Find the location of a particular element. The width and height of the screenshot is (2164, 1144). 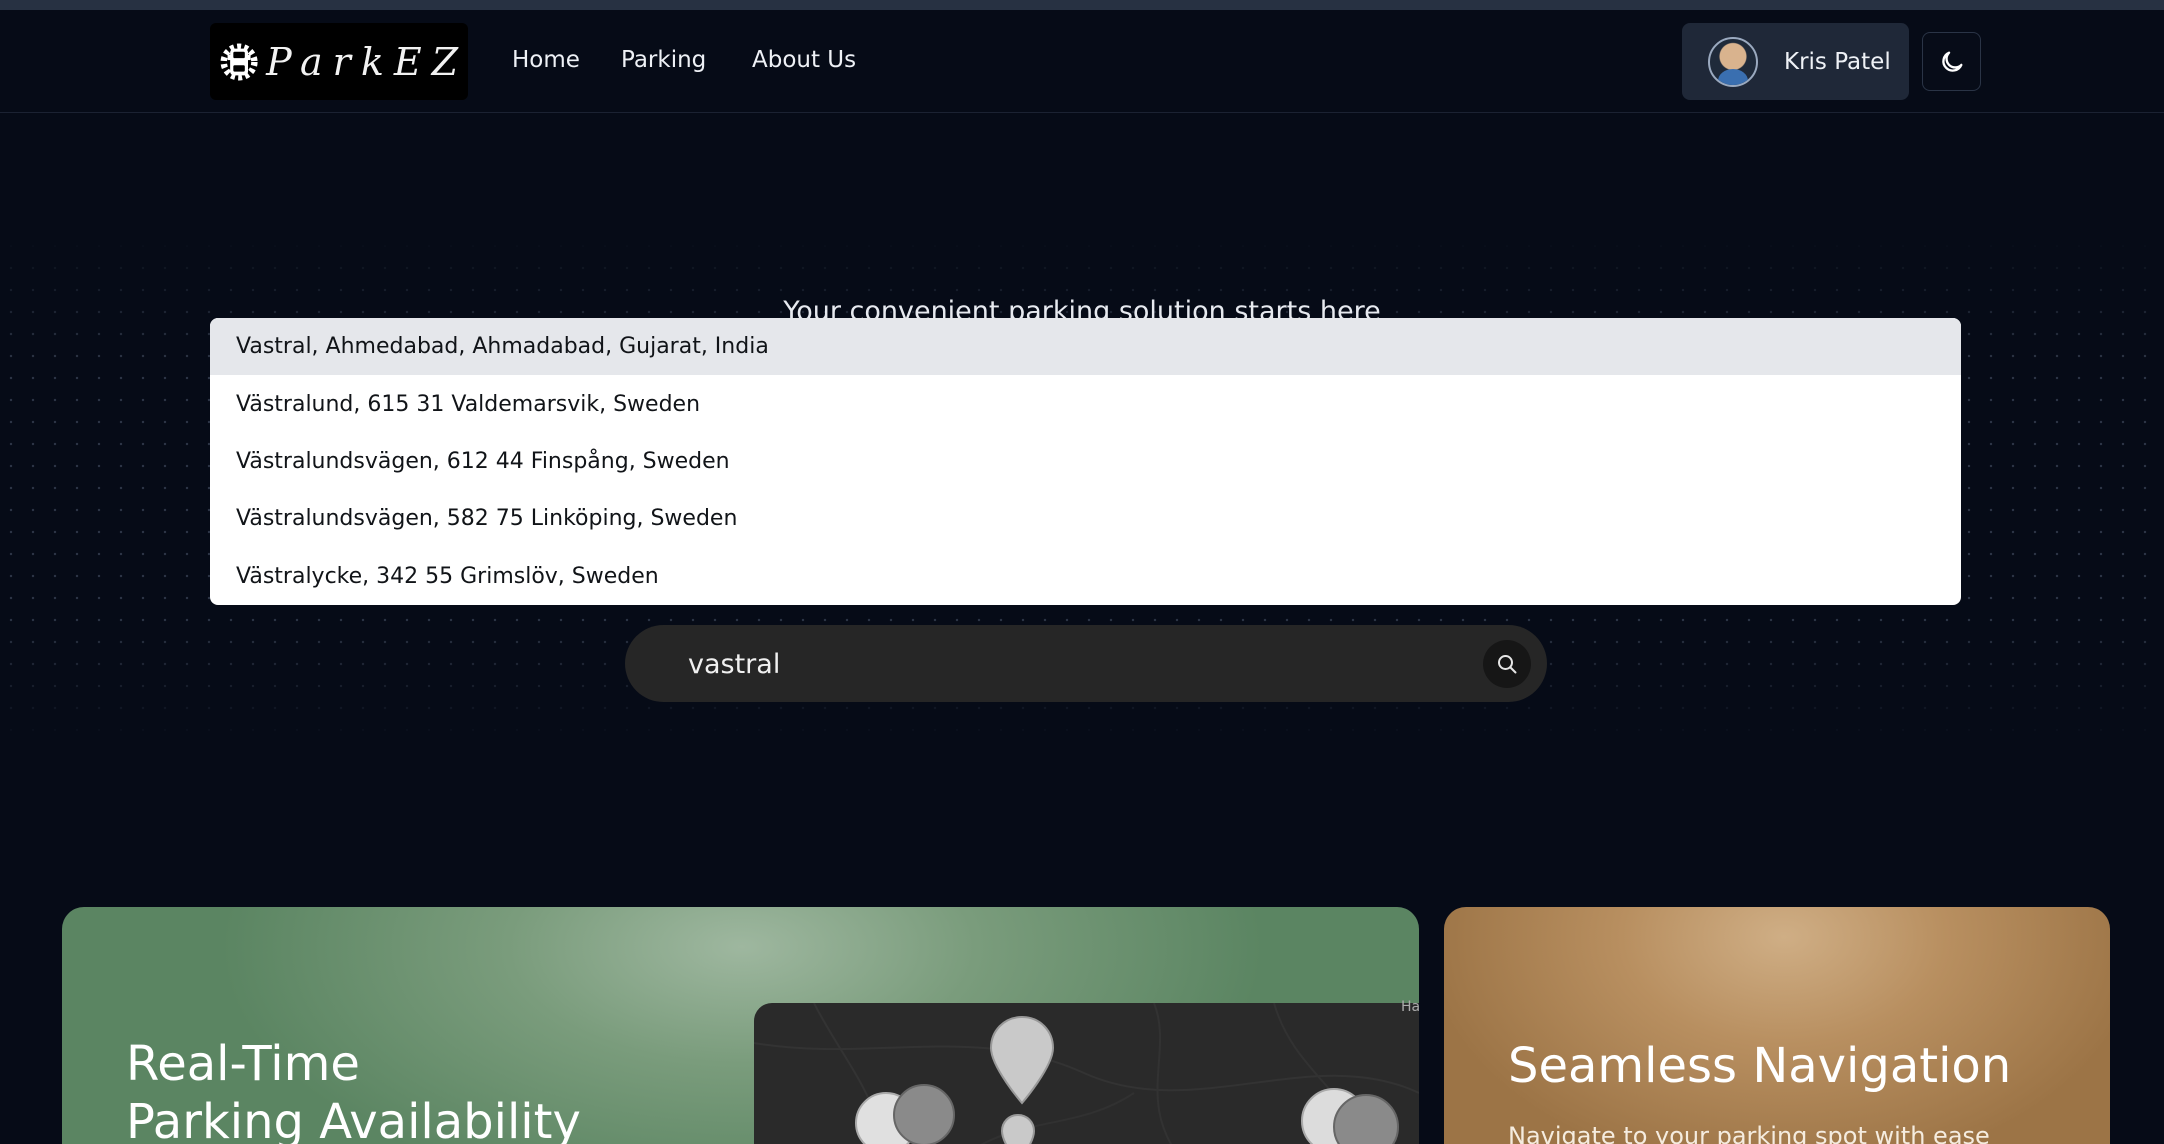

search-button is located at coordinates (1507, 664).